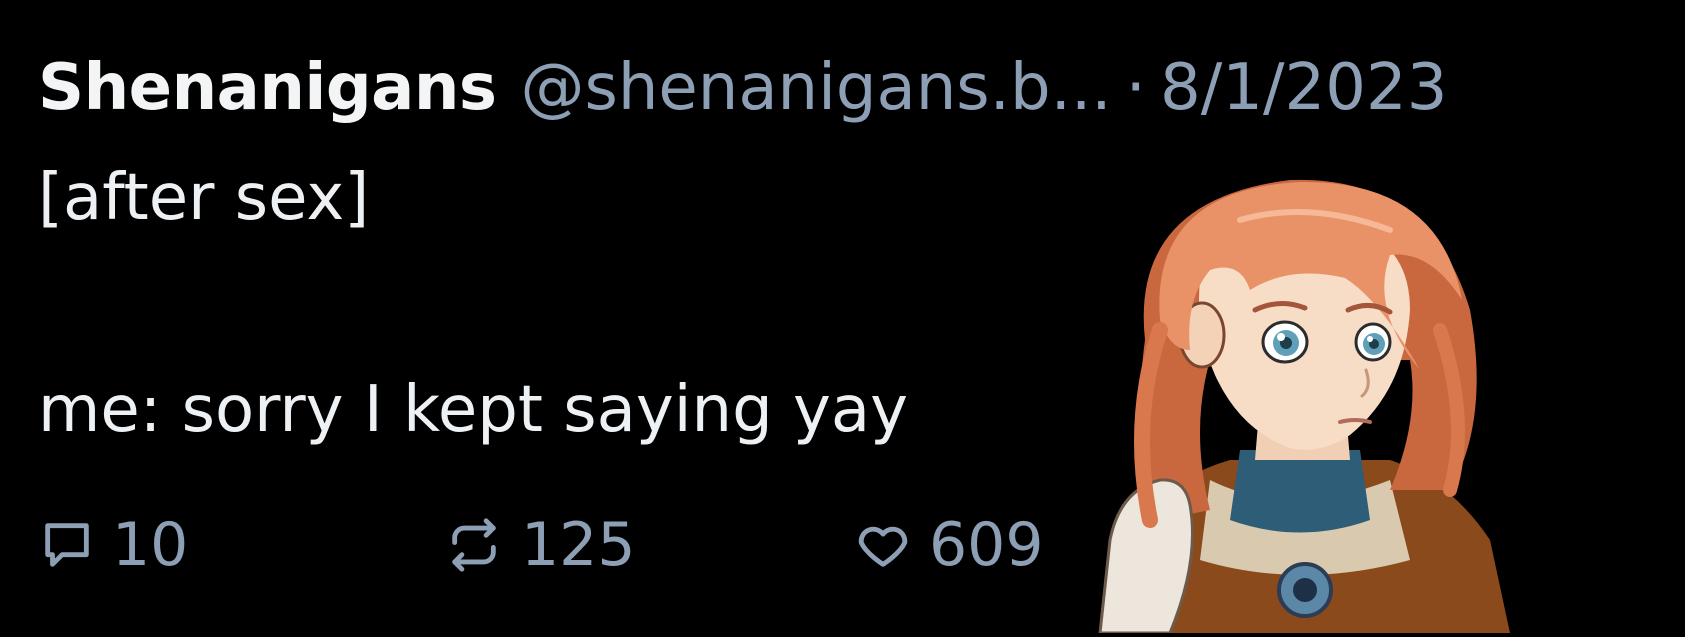  I want to click on author-display-name: Shenanigans, so click(267, 88).